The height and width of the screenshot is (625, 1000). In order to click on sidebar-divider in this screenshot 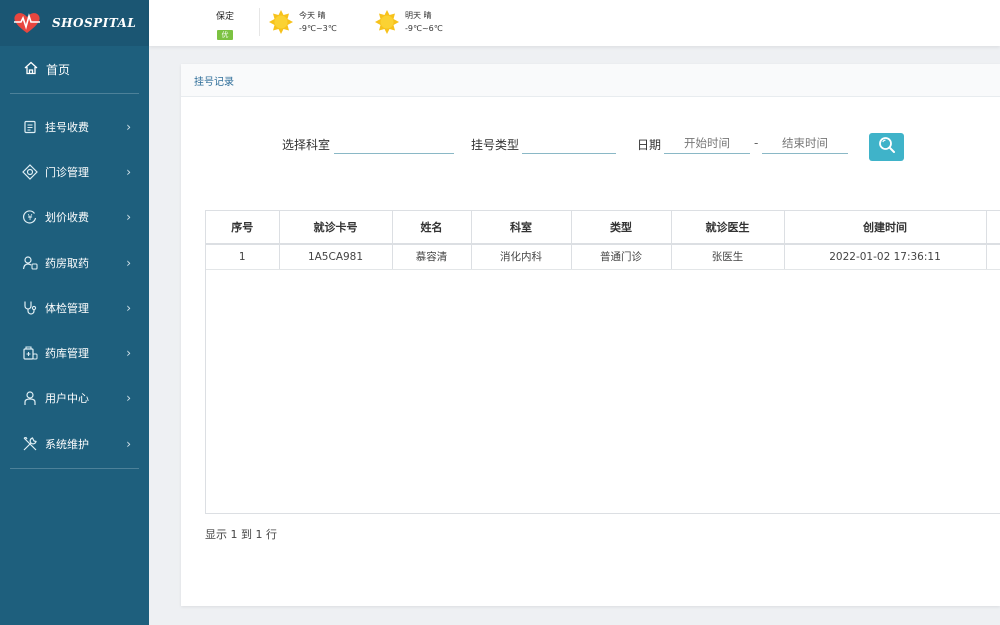, I will do `click(74, 469)`.